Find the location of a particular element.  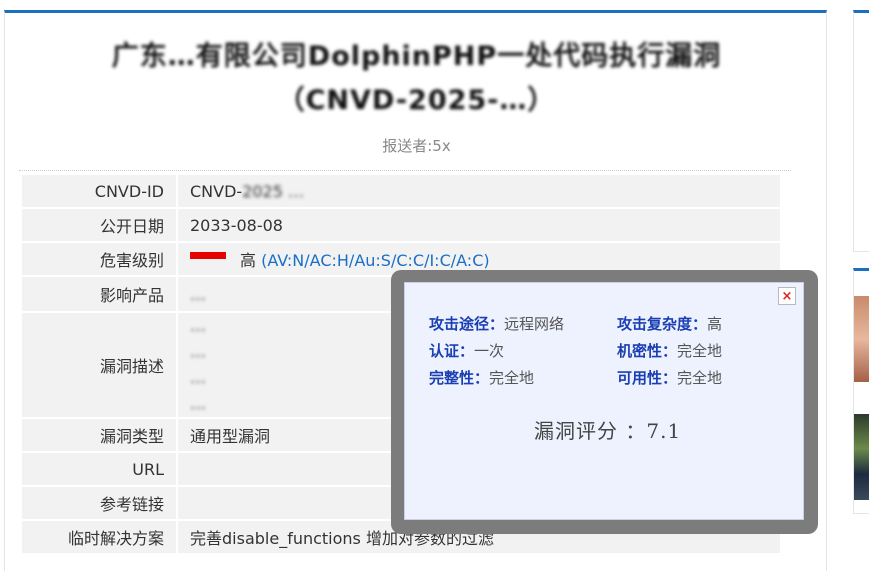

close-button: × is located at coordinates (787, 296).